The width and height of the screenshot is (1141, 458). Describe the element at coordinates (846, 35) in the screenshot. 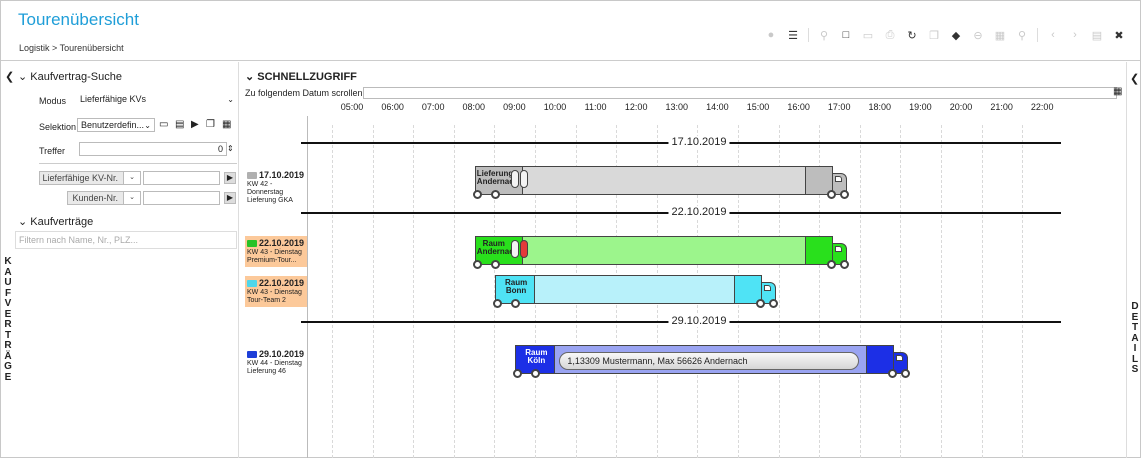

I see `new-document-icon: □` at that location.